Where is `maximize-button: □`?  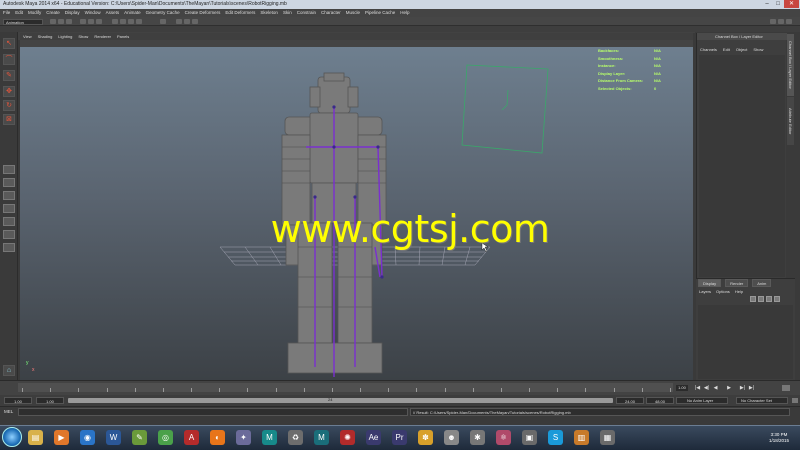 maximize-button: □ is located at coordinates (778, 4).